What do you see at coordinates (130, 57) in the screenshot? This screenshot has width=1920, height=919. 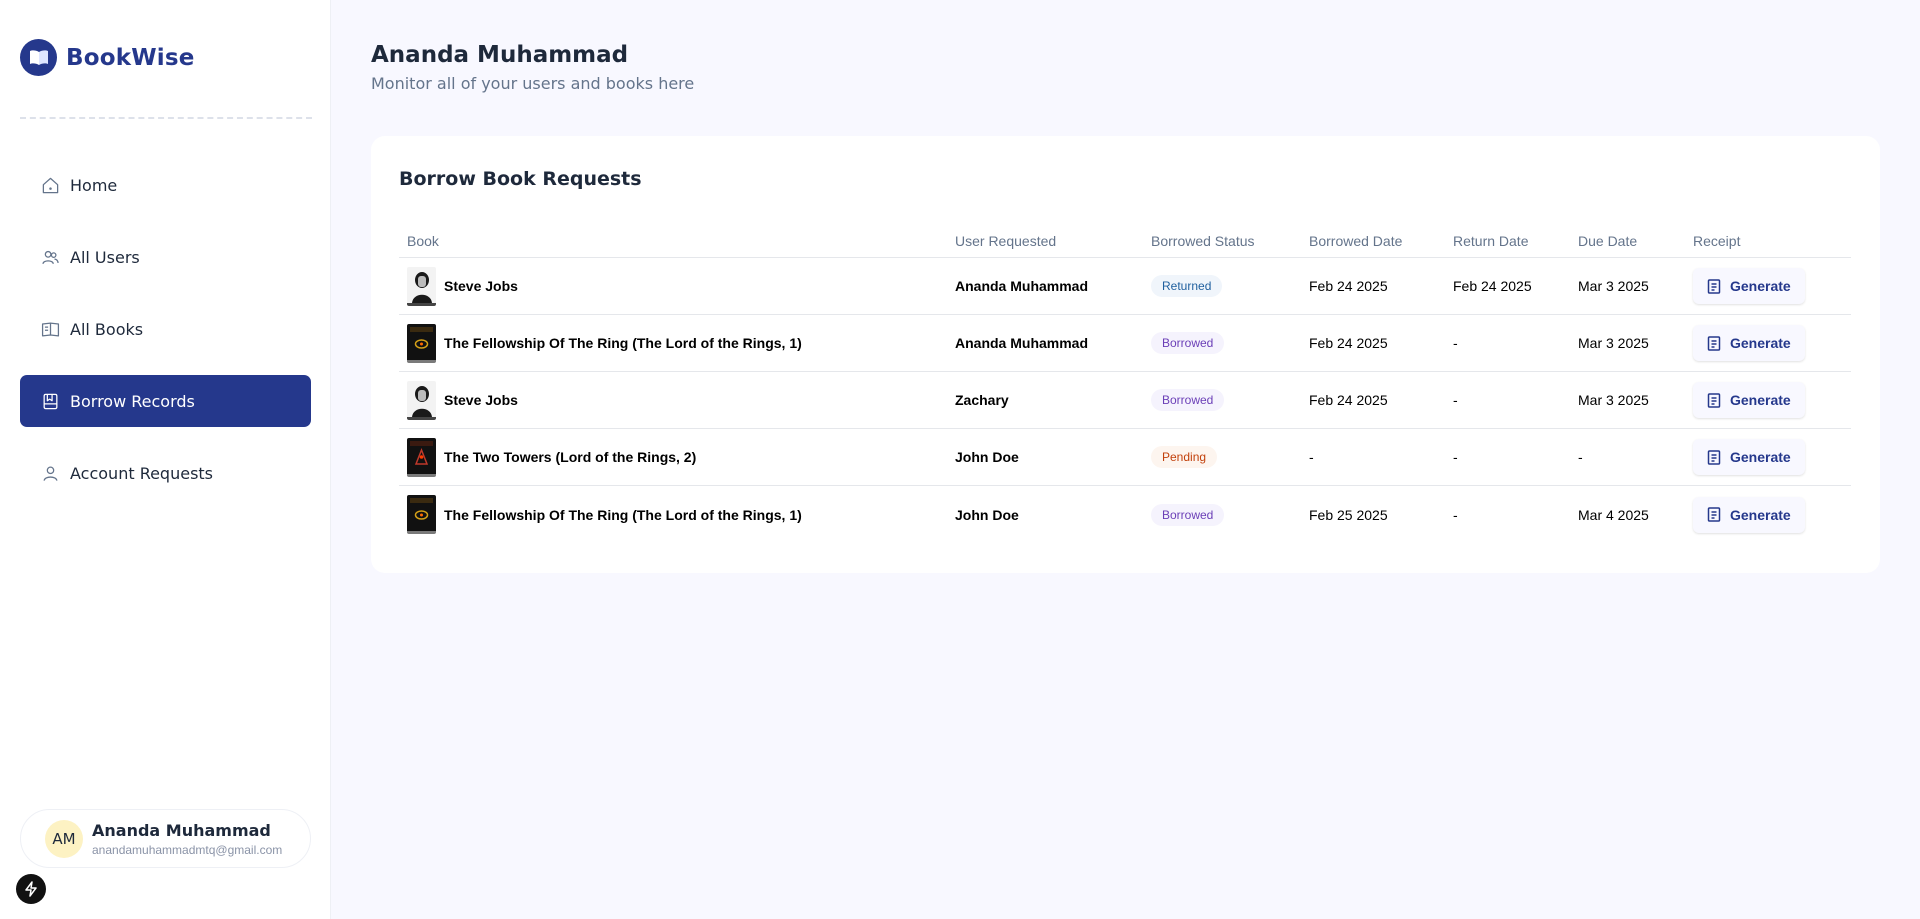 I see `app-name: BookWise` at bounding box center [130, 57].